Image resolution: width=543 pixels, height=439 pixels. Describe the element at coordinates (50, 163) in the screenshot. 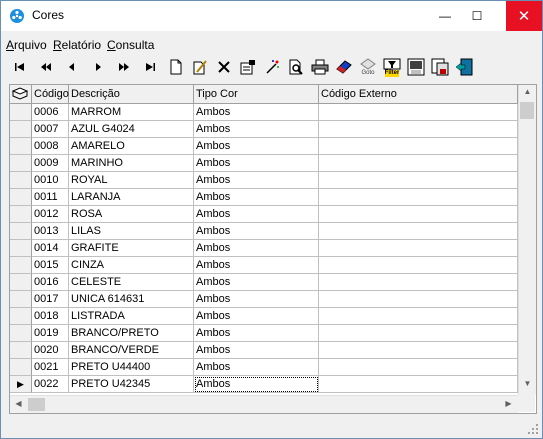

I see `cell-codigo: 0009` at that location.